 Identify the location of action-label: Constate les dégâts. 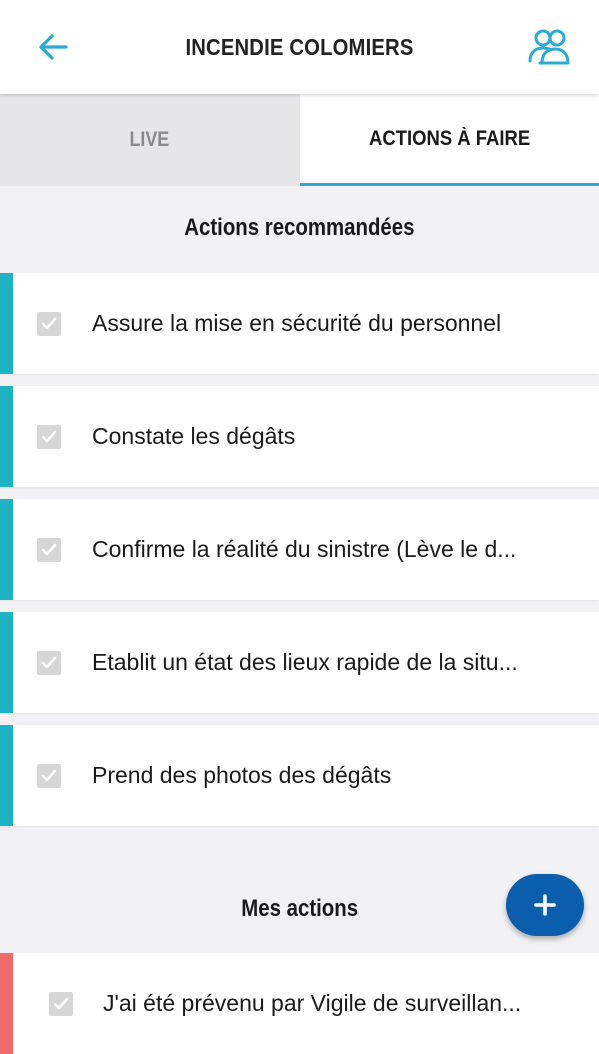
(193, 436).